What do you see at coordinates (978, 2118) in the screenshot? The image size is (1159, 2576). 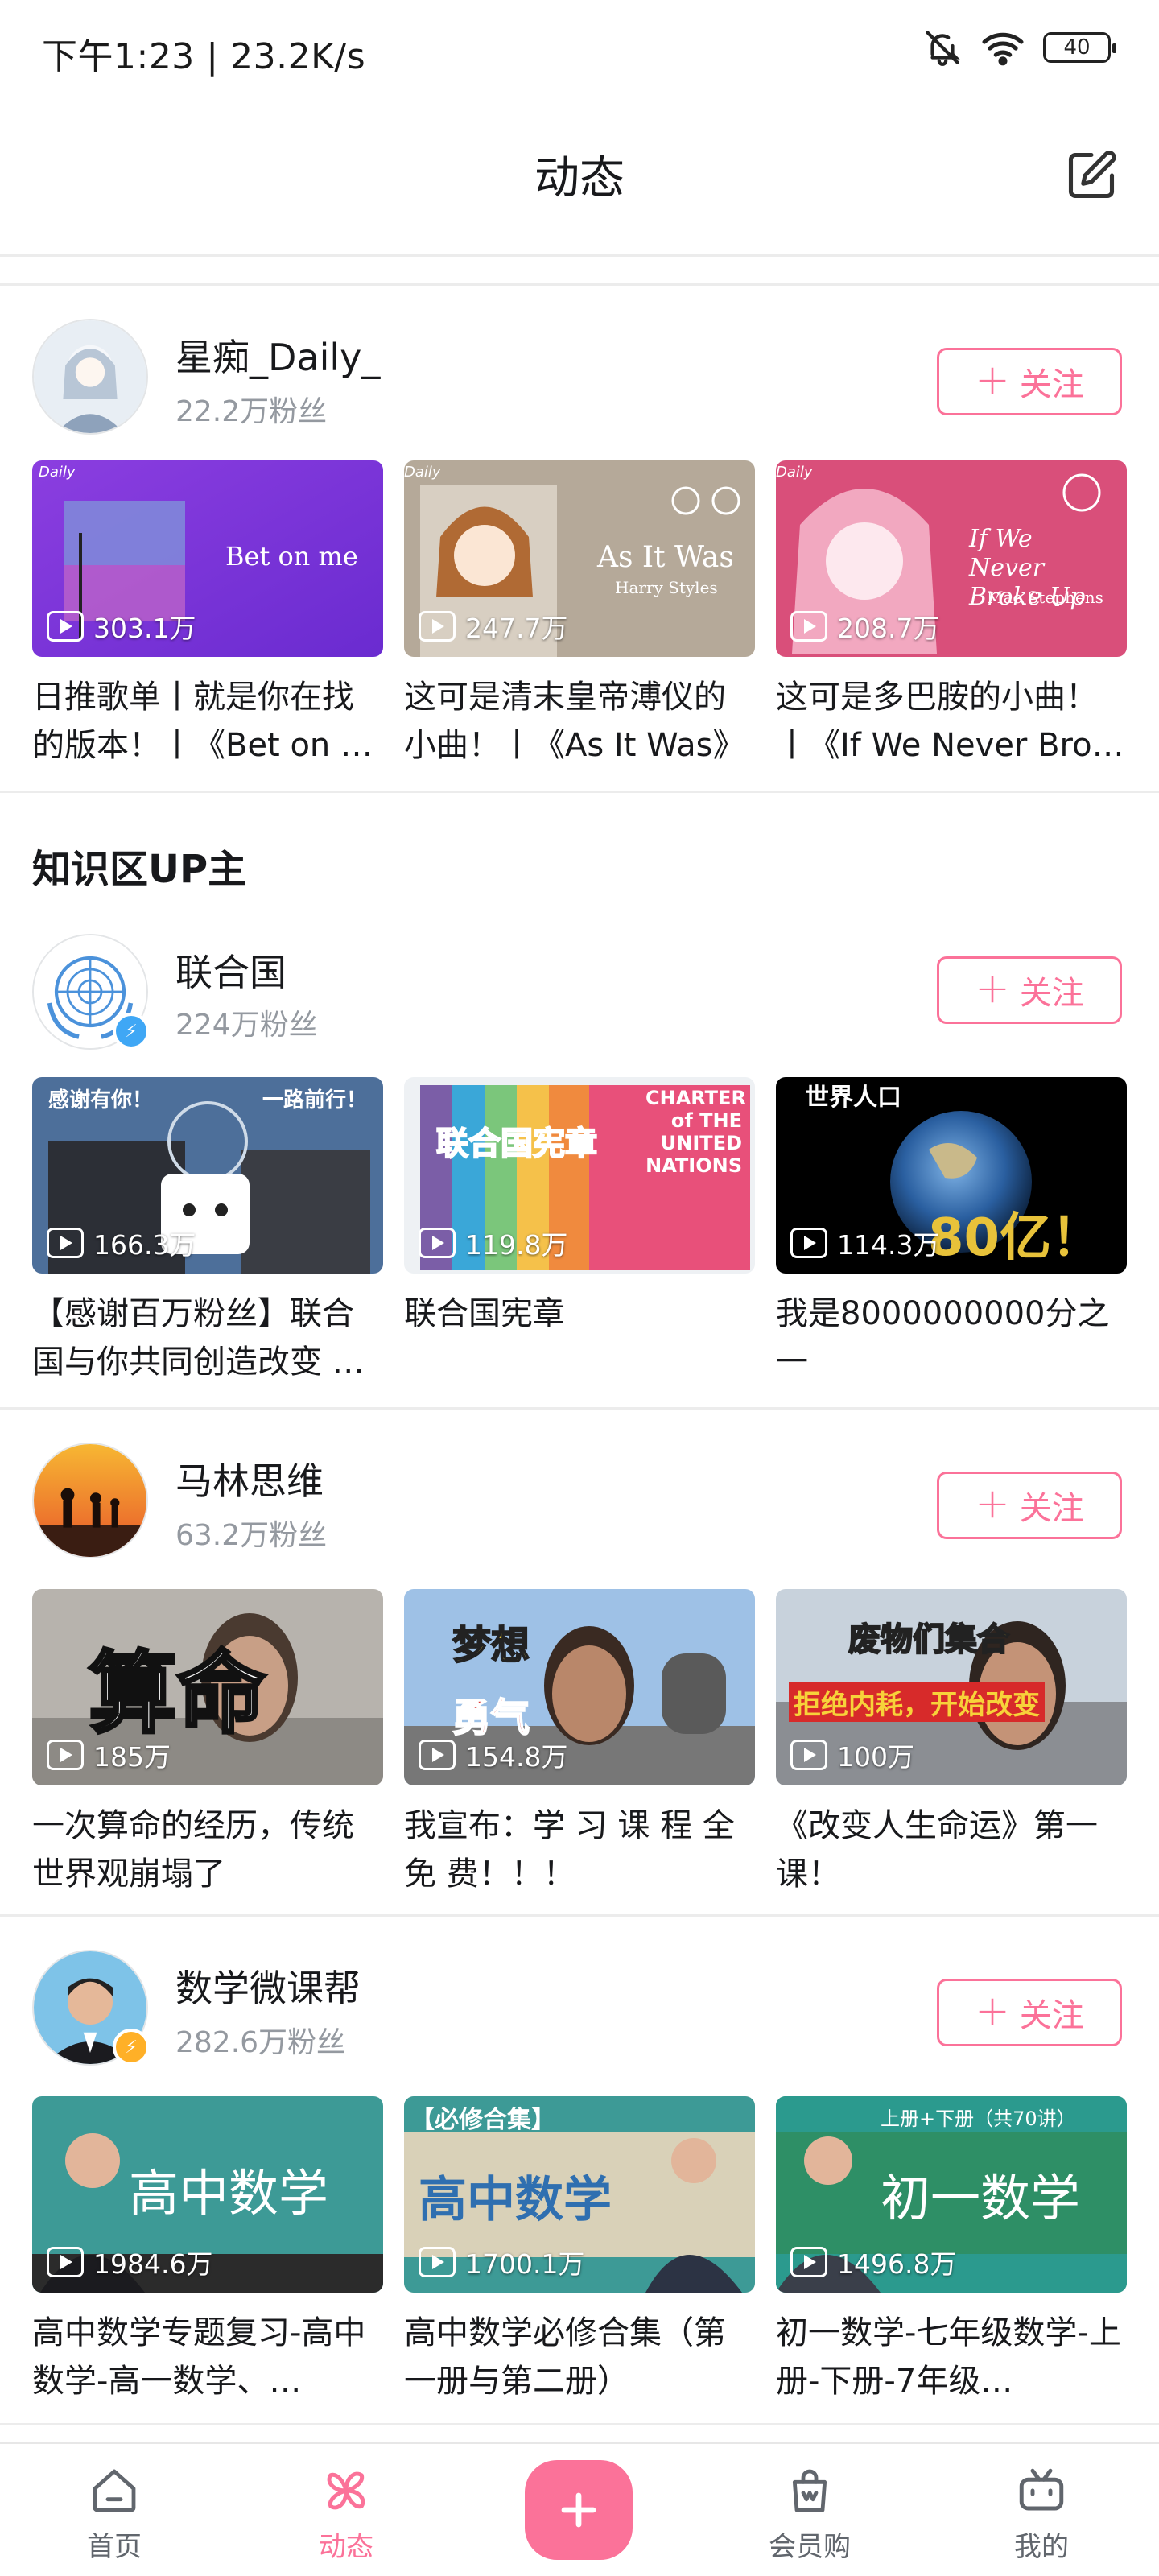 I see `thumbnail-subtext: 上册+下册（共70讲）` at bounding box center [978, 2118].